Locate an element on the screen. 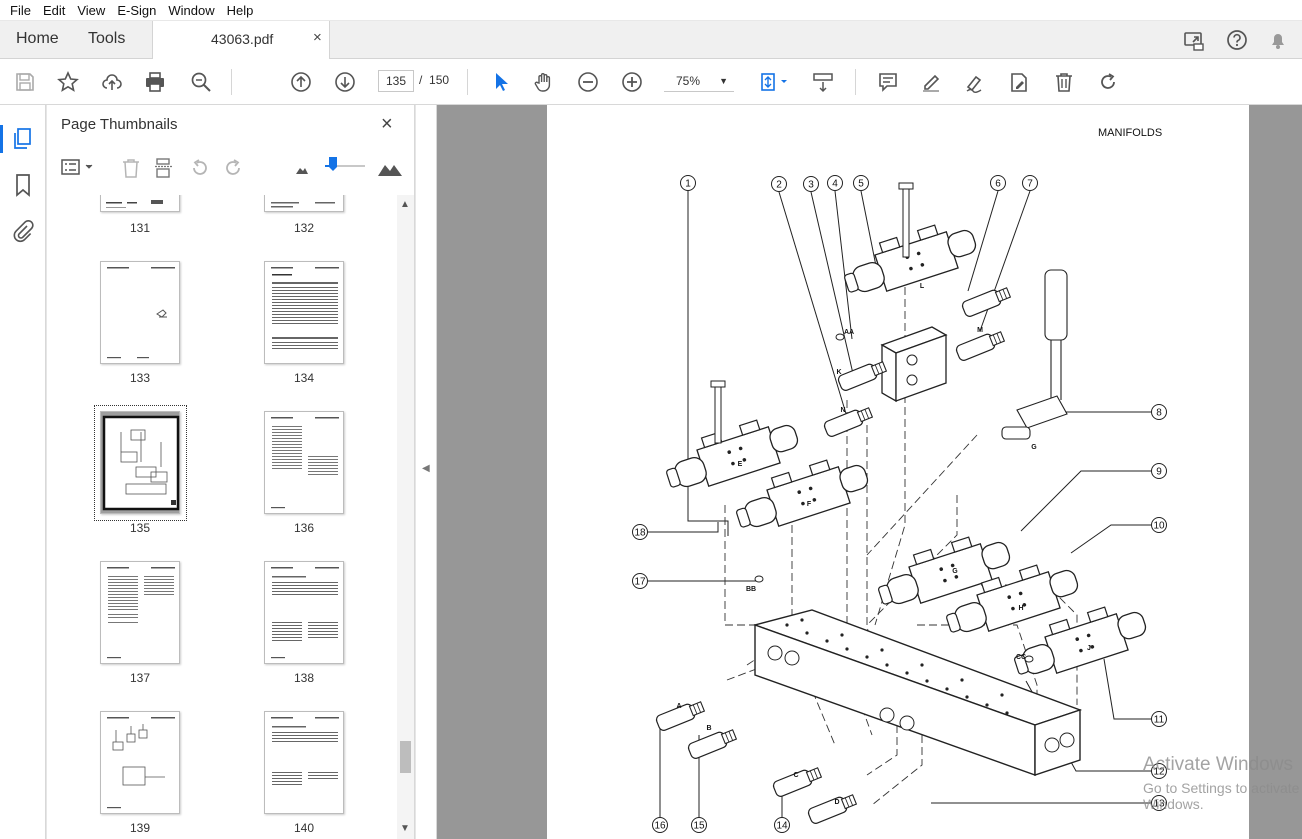 This screenshot has height=839, width=1302. toolbar-divider is located at coordinates (467, 82).